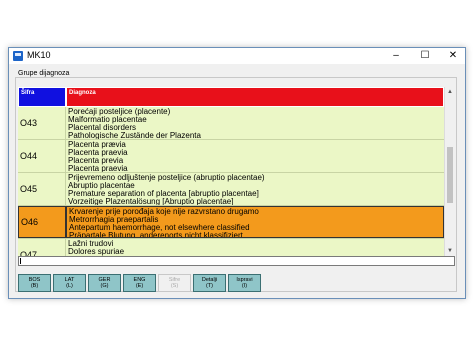  Describe the element at coordinates (134, 135) in the screenshot. I see `description-line: Pathologische Zustände der Plazenta` at that location.